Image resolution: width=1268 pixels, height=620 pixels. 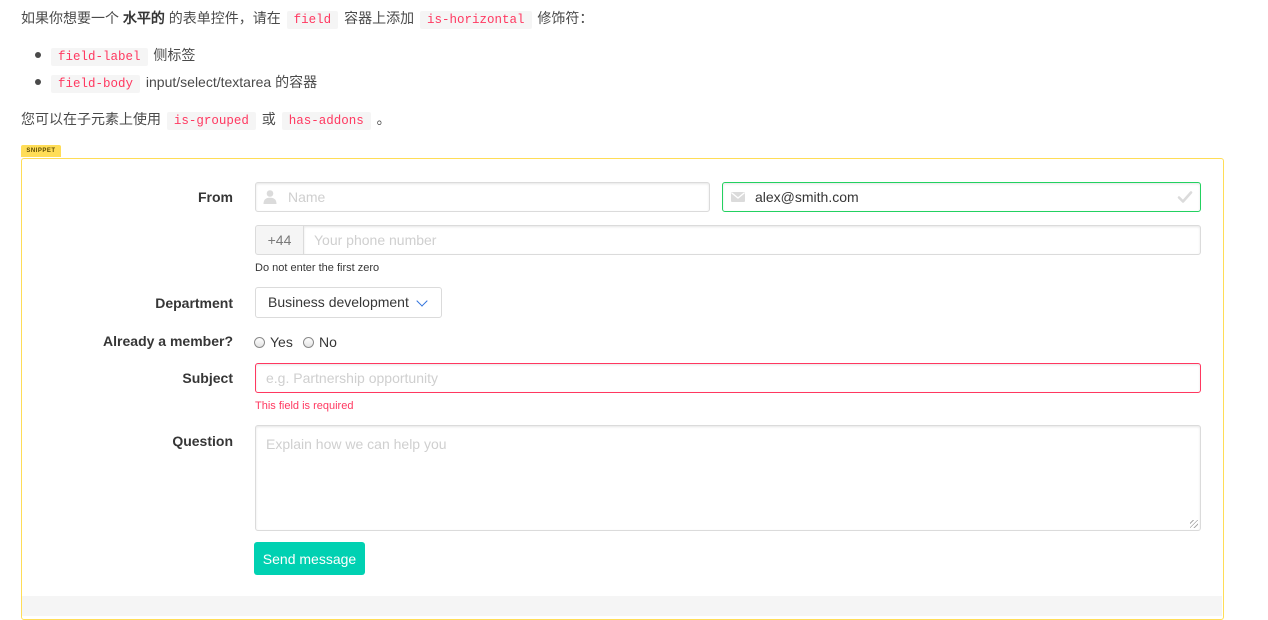 I want to click on user-icon, so click(x=270, y=197).